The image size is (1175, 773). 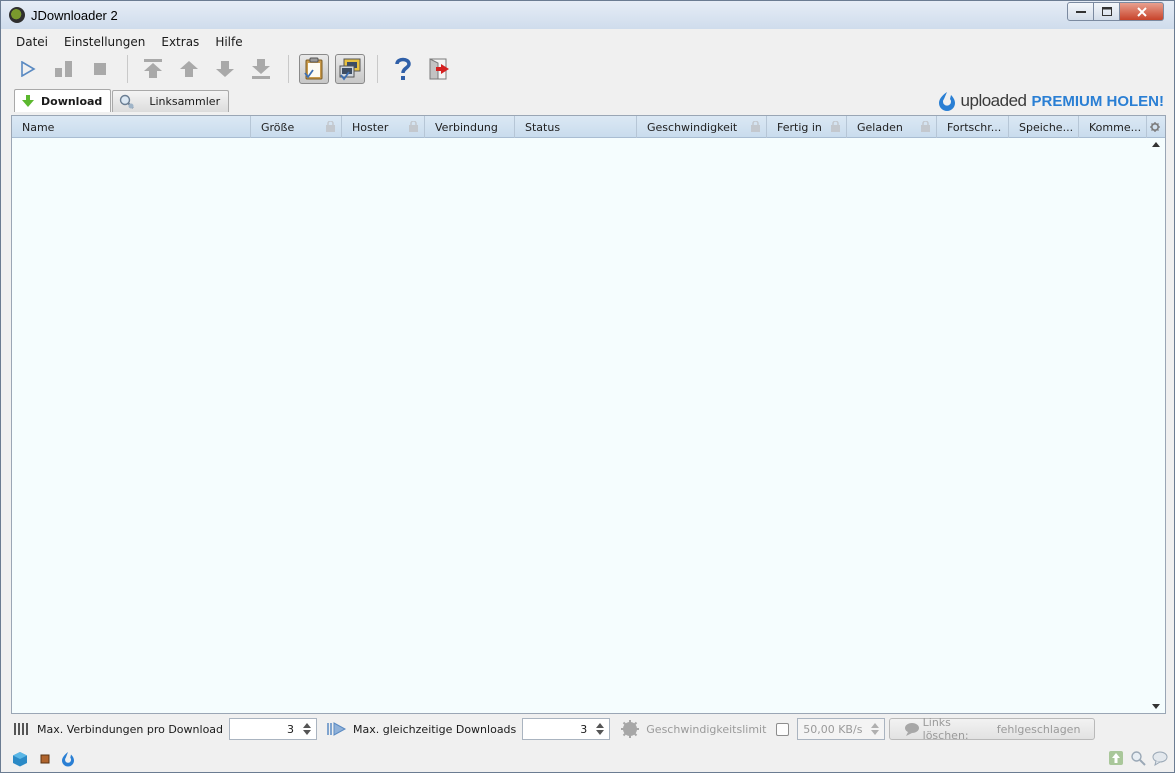 What do you see at coordinates (350, 69) in the screenshot?
I see `auto-reconnect-toggle` at bounding box center [350, 69].